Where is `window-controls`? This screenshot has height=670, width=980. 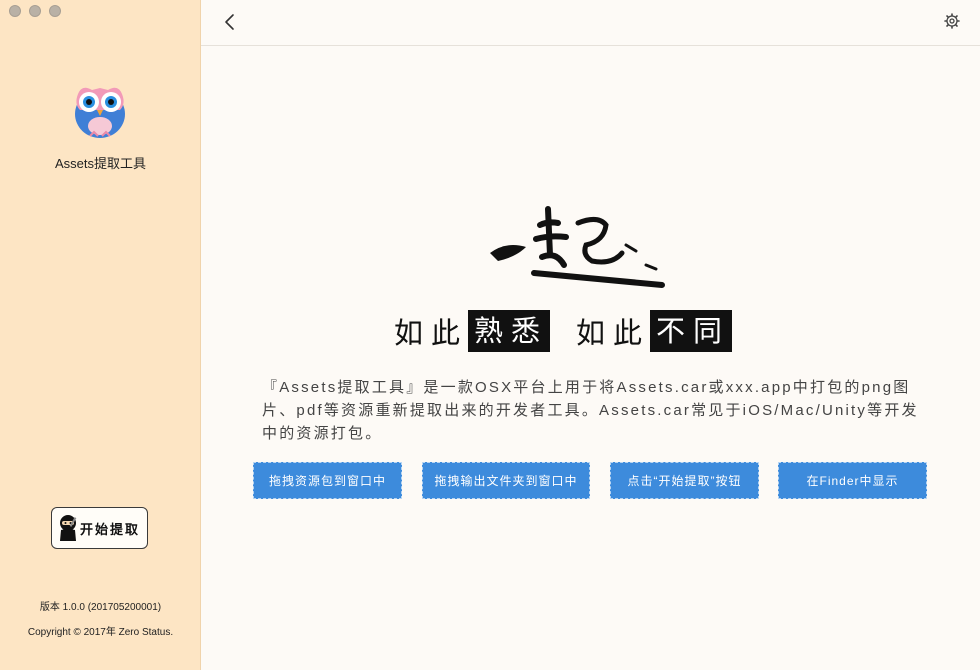 window-controls is located at coordinates (35, 11).